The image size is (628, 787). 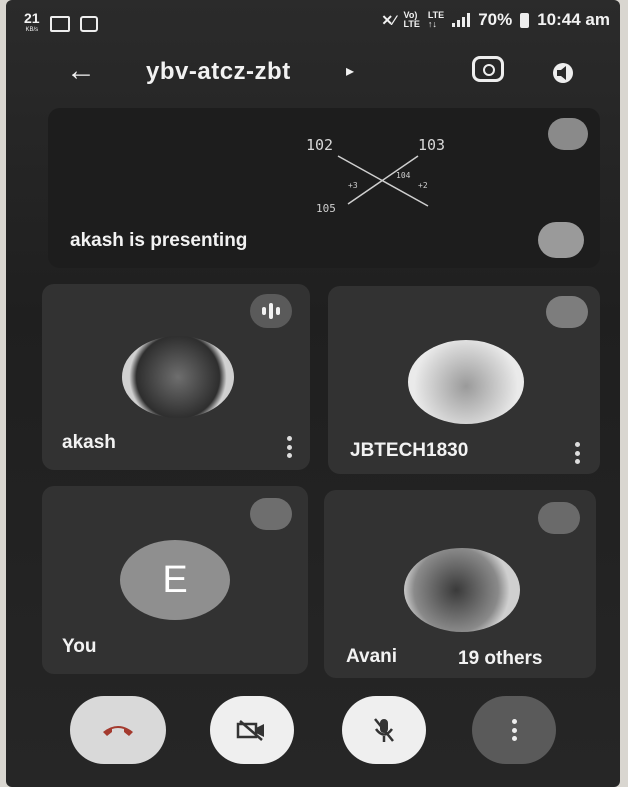 What do you see at coordinates (81, 71) in the screenshot?
I see `back-arrow-icon: ←` at bounding box center [81, 71].